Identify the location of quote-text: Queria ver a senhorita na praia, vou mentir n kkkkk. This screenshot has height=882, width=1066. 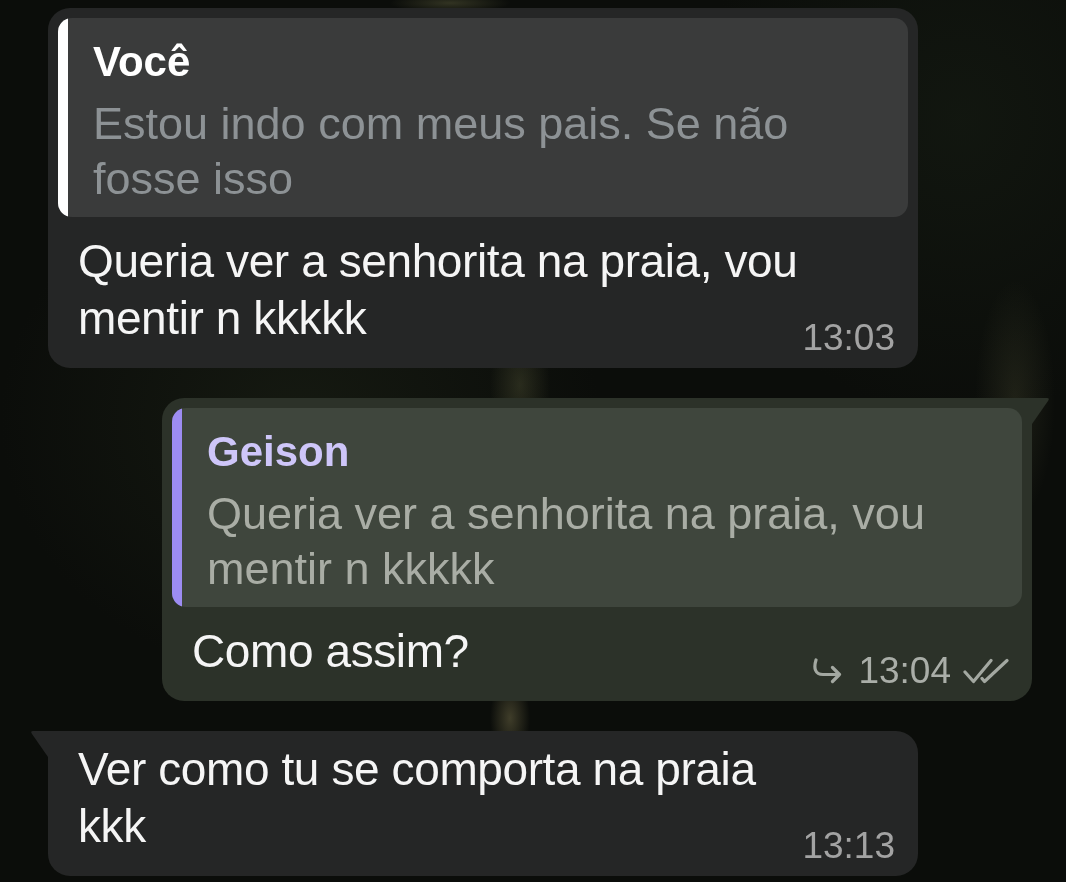
(566, 541).